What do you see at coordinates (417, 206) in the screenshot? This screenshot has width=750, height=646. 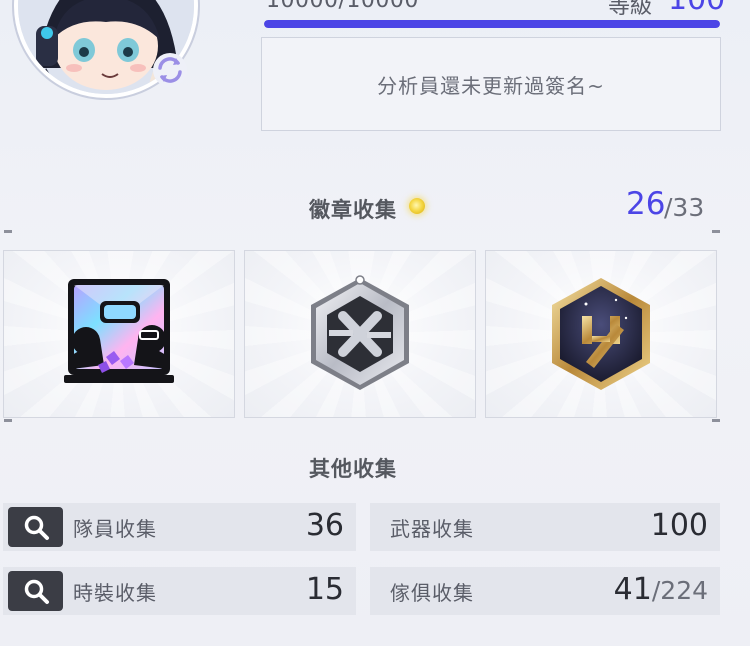 I see `notification-dot-icon` at bounding box center [417, 206].